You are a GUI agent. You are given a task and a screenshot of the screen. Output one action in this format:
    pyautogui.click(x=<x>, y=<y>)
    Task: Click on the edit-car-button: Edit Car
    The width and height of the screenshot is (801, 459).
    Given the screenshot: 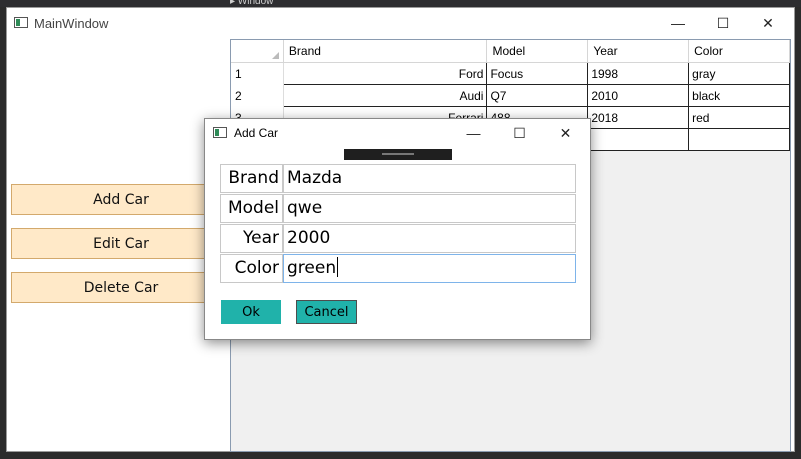 What is the action you would take?
    pyautogui.click(x=121, y=243)
    